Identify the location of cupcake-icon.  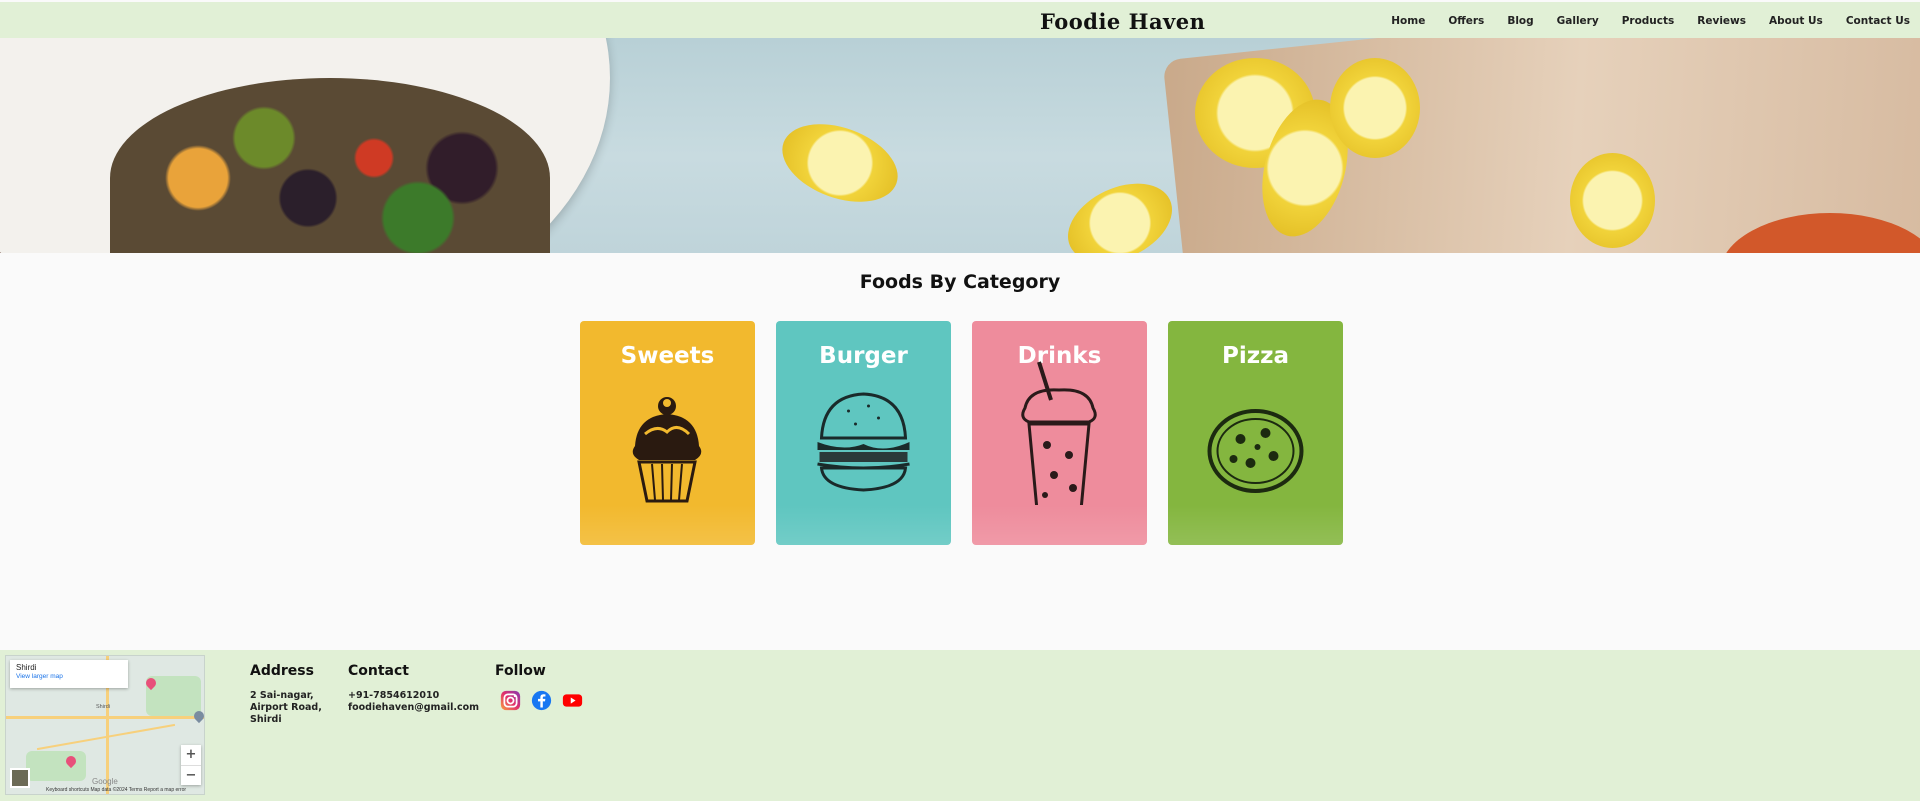
(667, 450).